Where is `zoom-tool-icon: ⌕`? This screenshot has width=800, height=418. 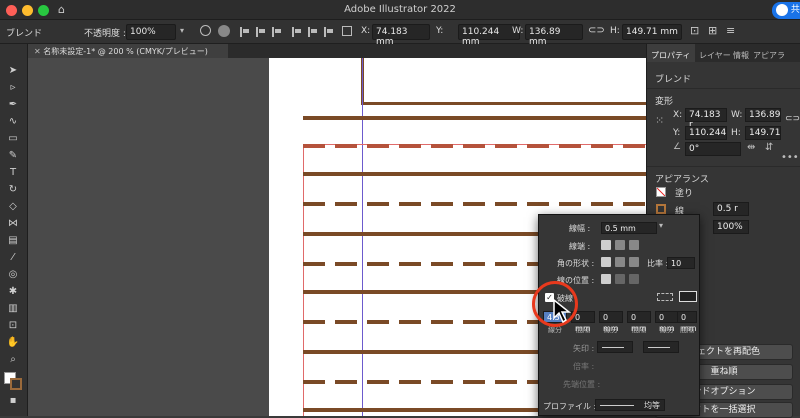 zoom-tool-icon: ⌕ is located at coordinates (13, 360).